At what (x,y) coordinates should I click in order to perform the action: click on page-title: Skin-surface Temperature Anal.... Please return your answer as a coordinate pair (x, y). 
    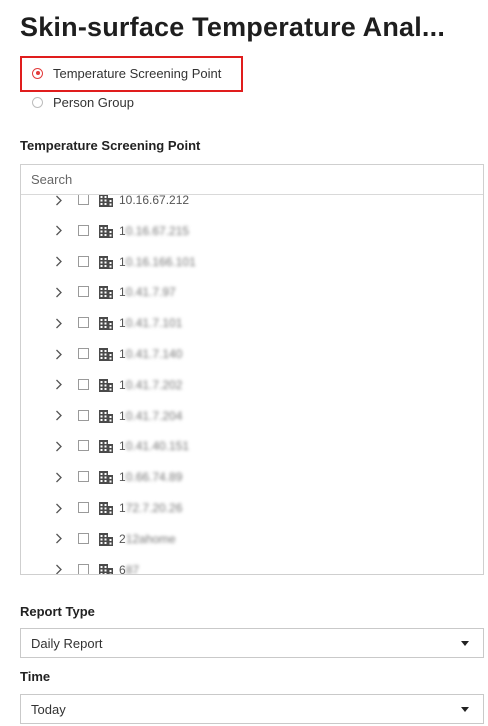
    Looking at the image, I should click on (233, 27).